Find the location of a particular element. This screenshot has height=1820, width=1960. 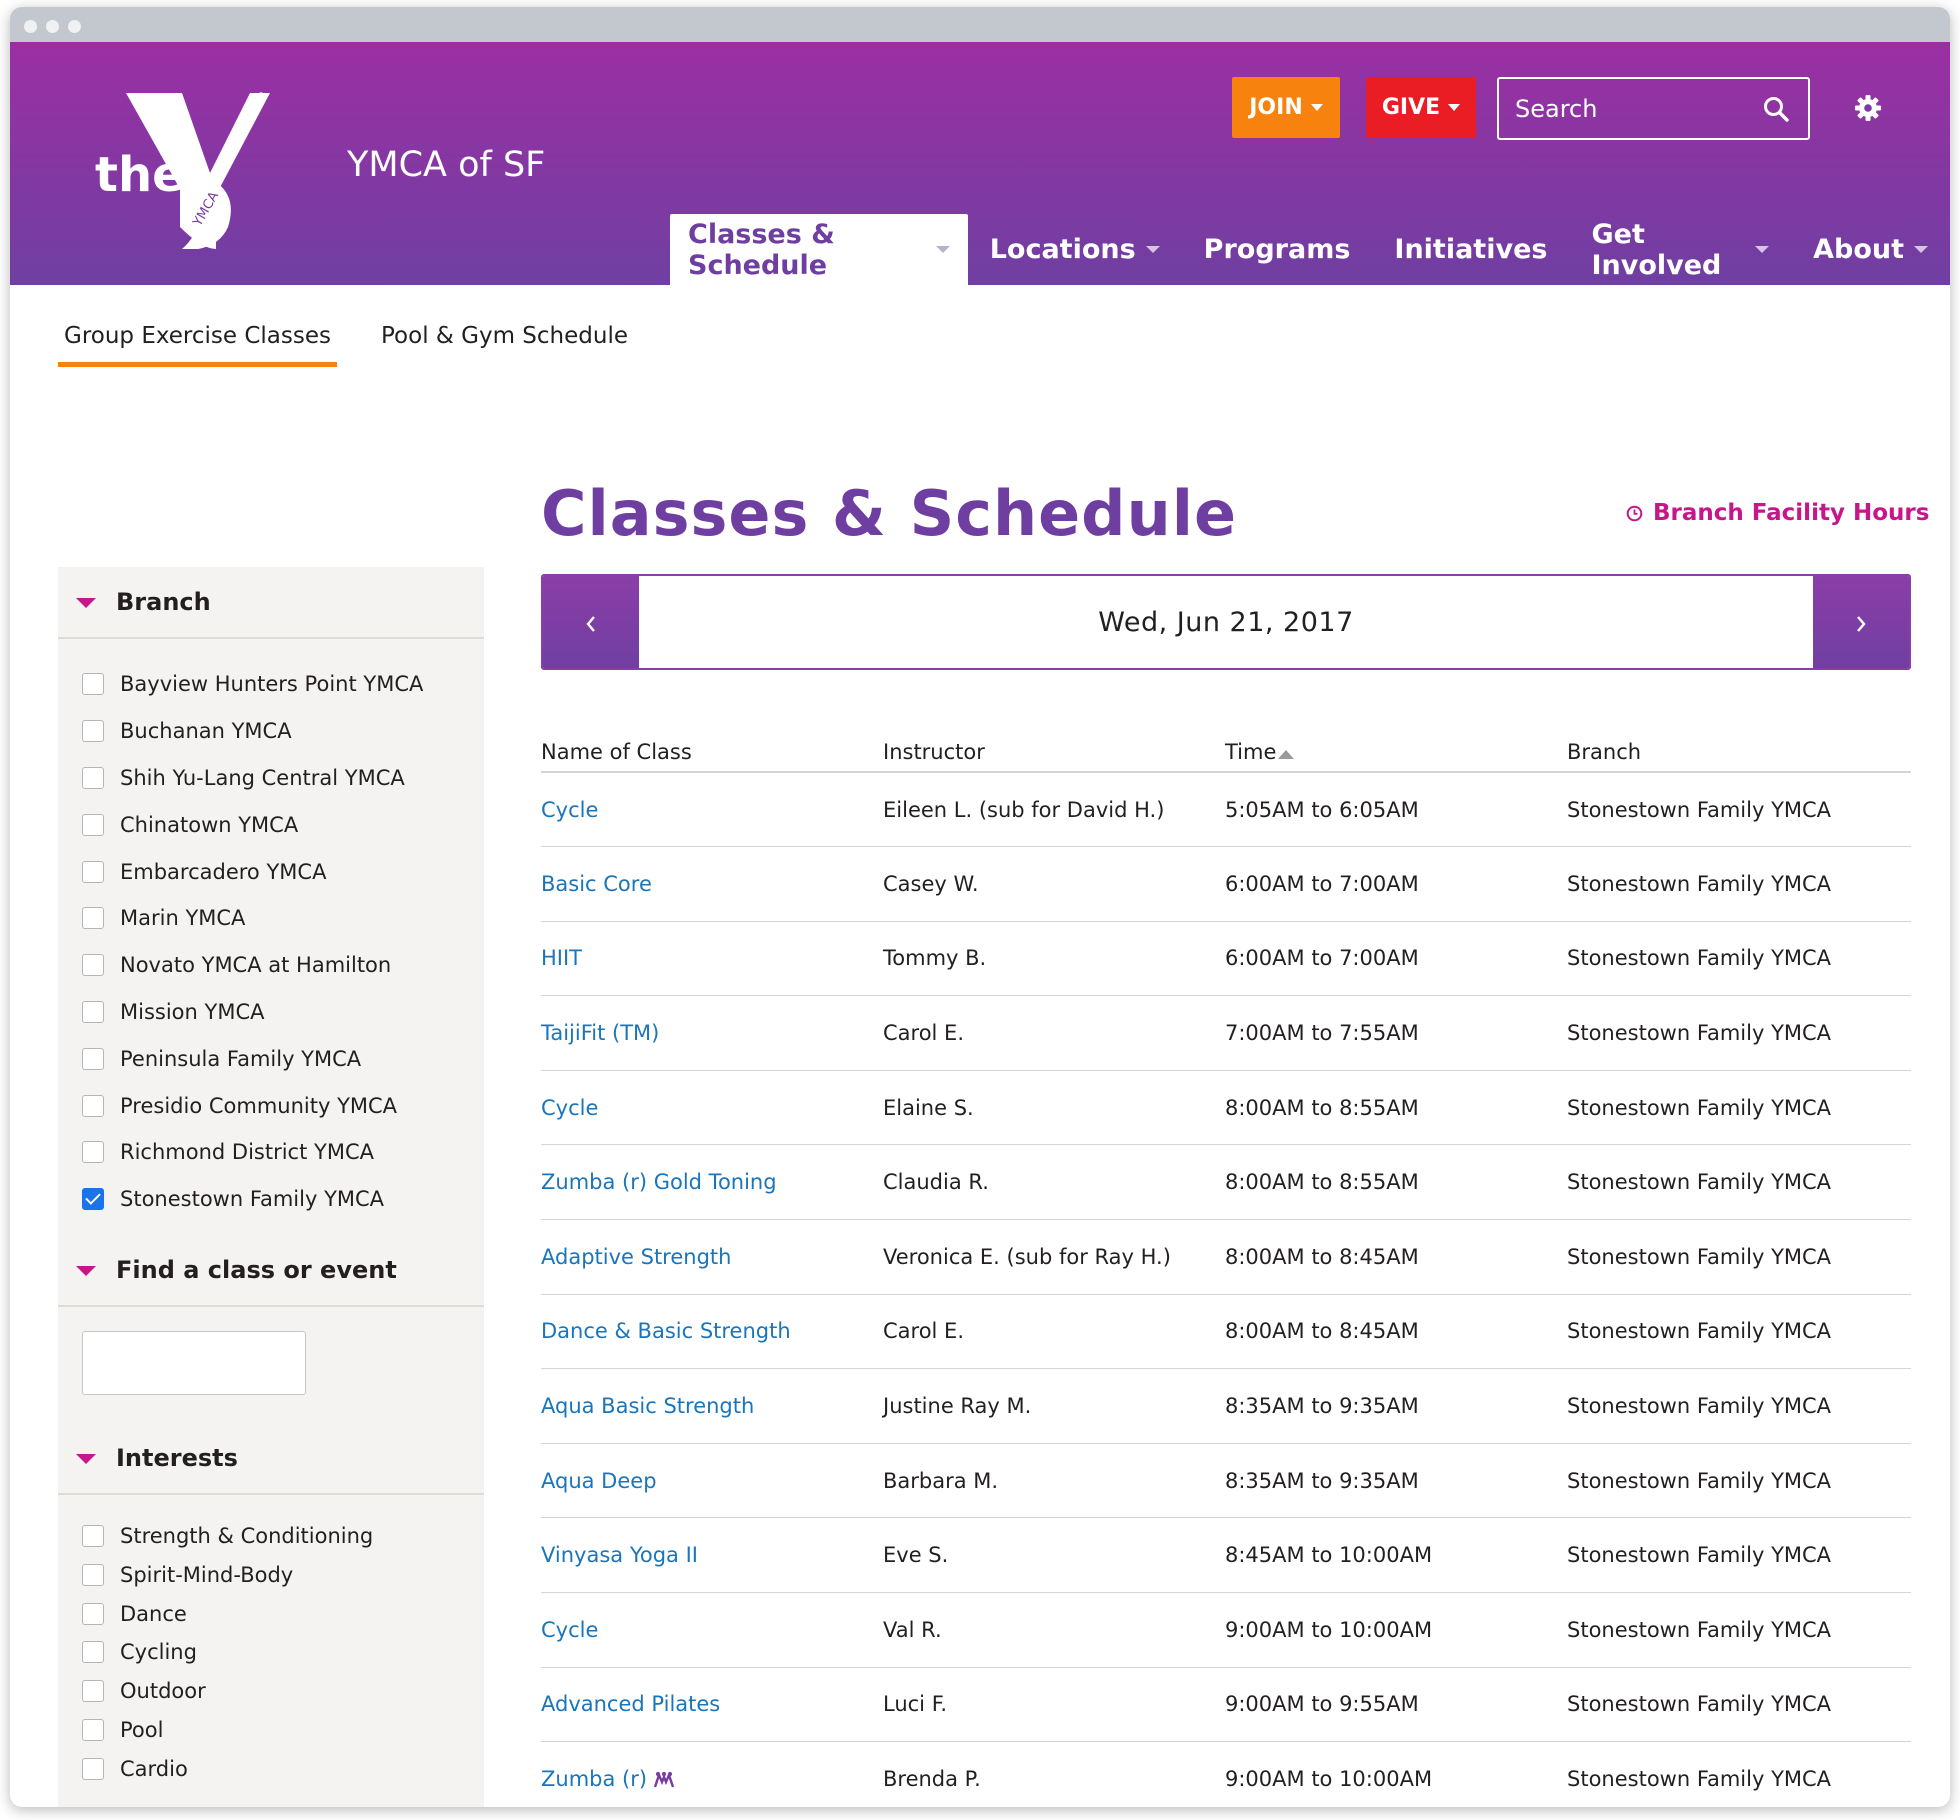

nav-programs: Programs is located at coordinates (1277, 249).